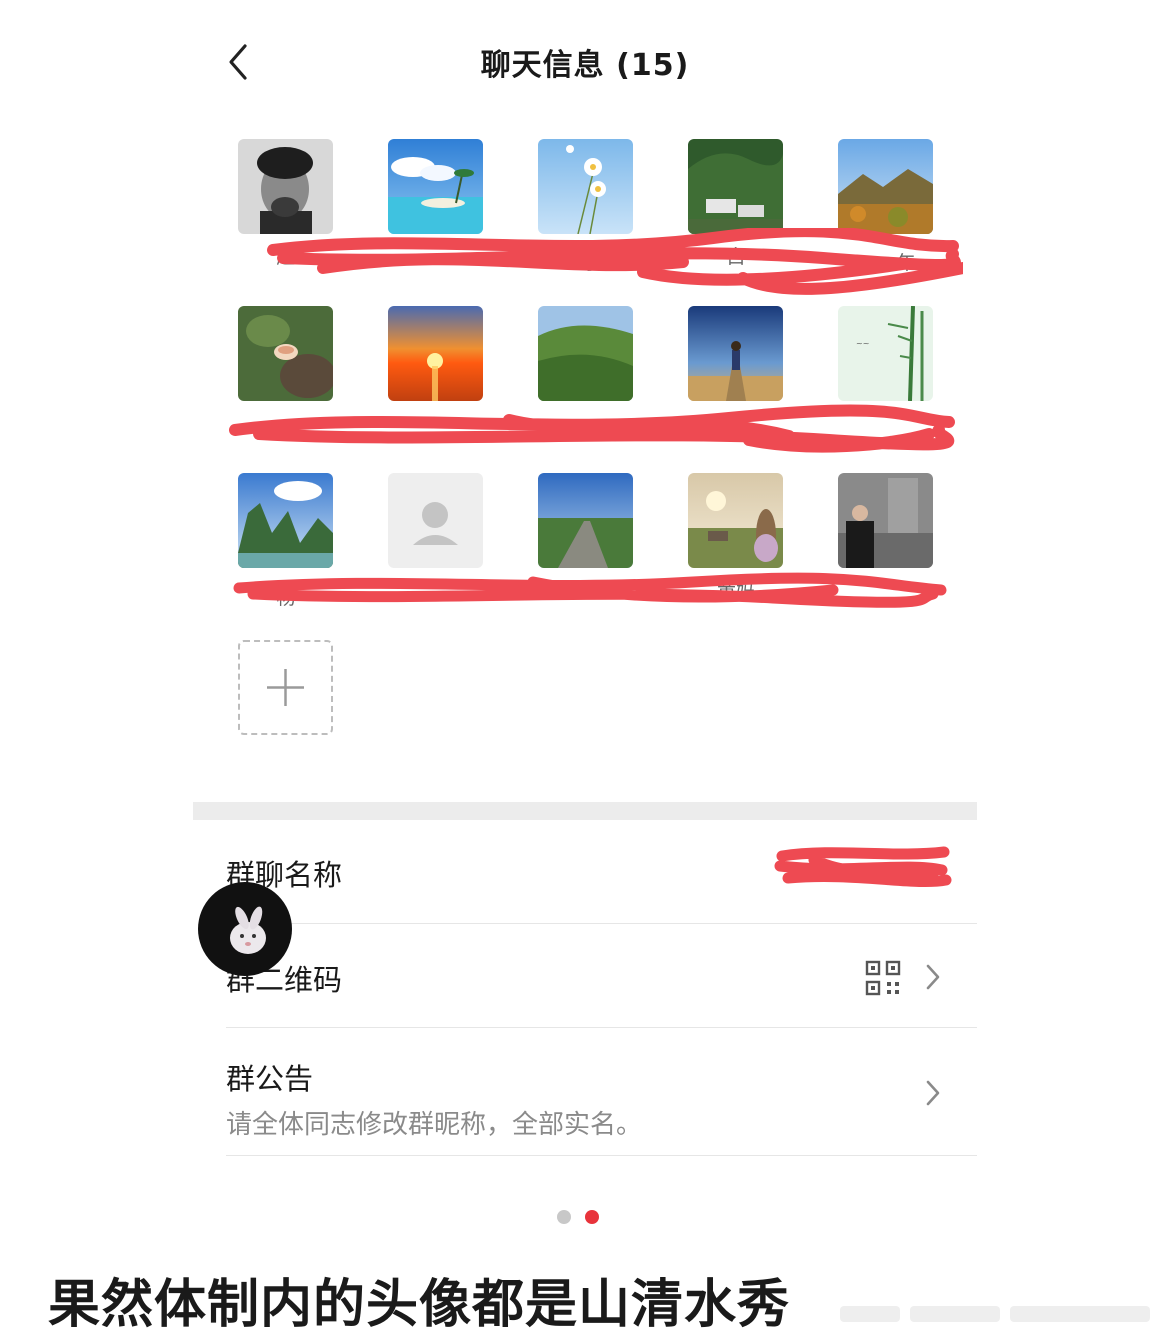 The height and width of the screenshot is (1344, 1170). I want to click on plus-icon, so click(285, 687).